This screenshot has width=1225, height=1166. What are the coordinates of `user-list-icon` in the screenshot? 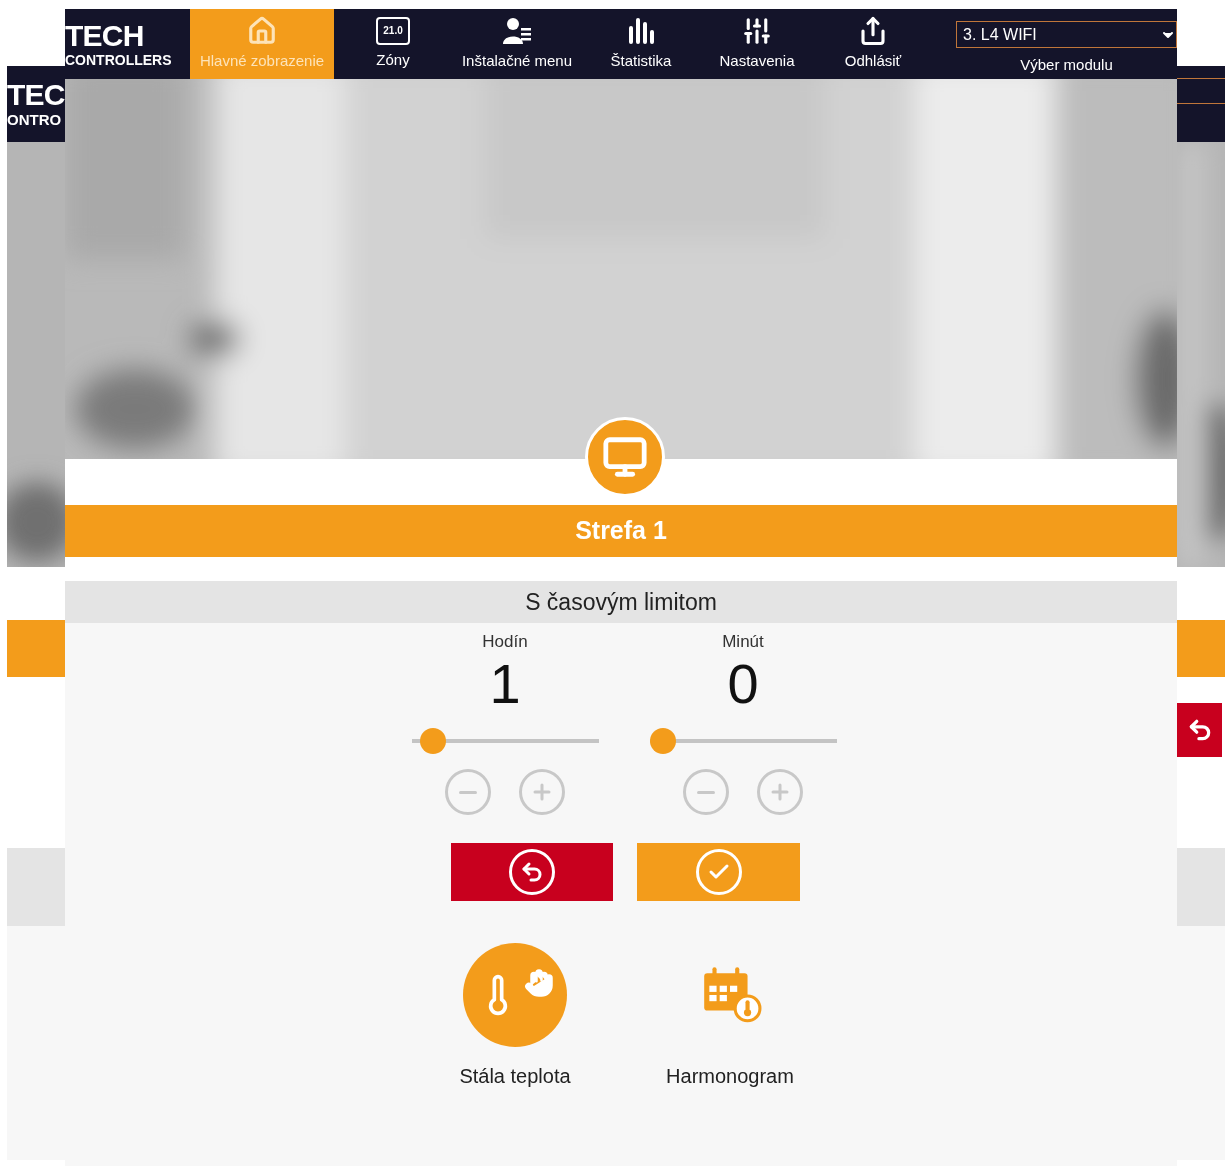 It's located at (517, 30).